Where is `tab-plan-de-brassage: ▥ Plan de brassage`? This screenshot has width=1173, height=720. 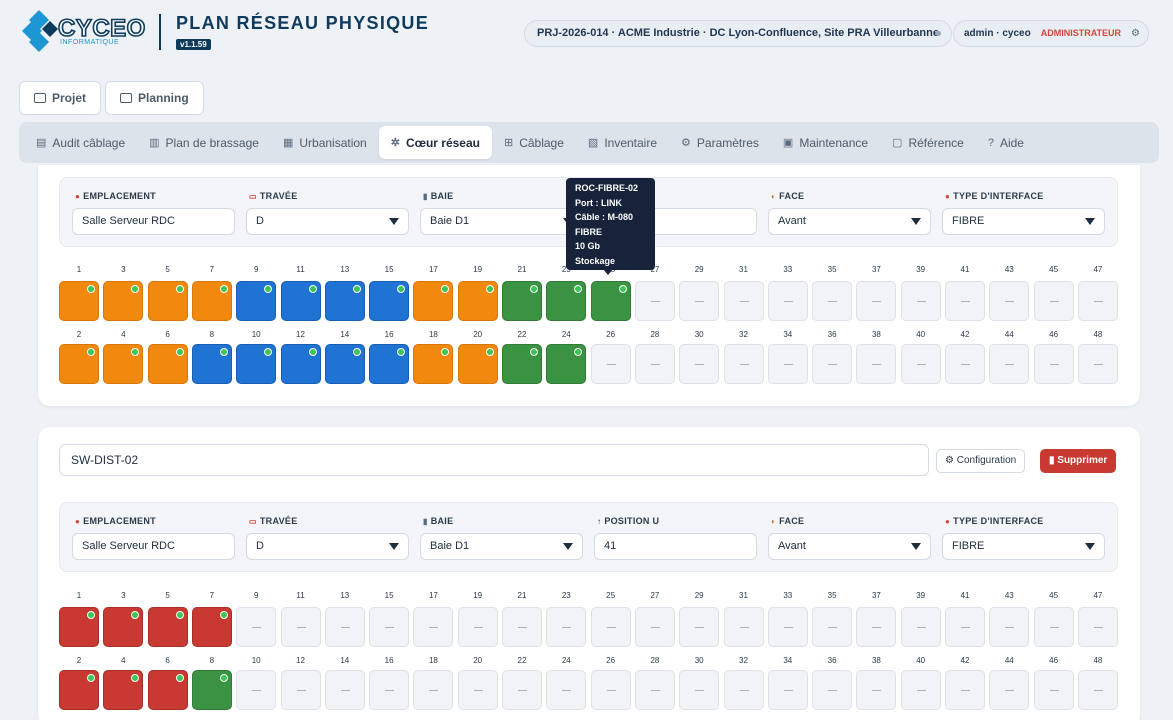 tab-plan-de-brassage: ▥ Plan de brassage is located at coordinates (204, 142).